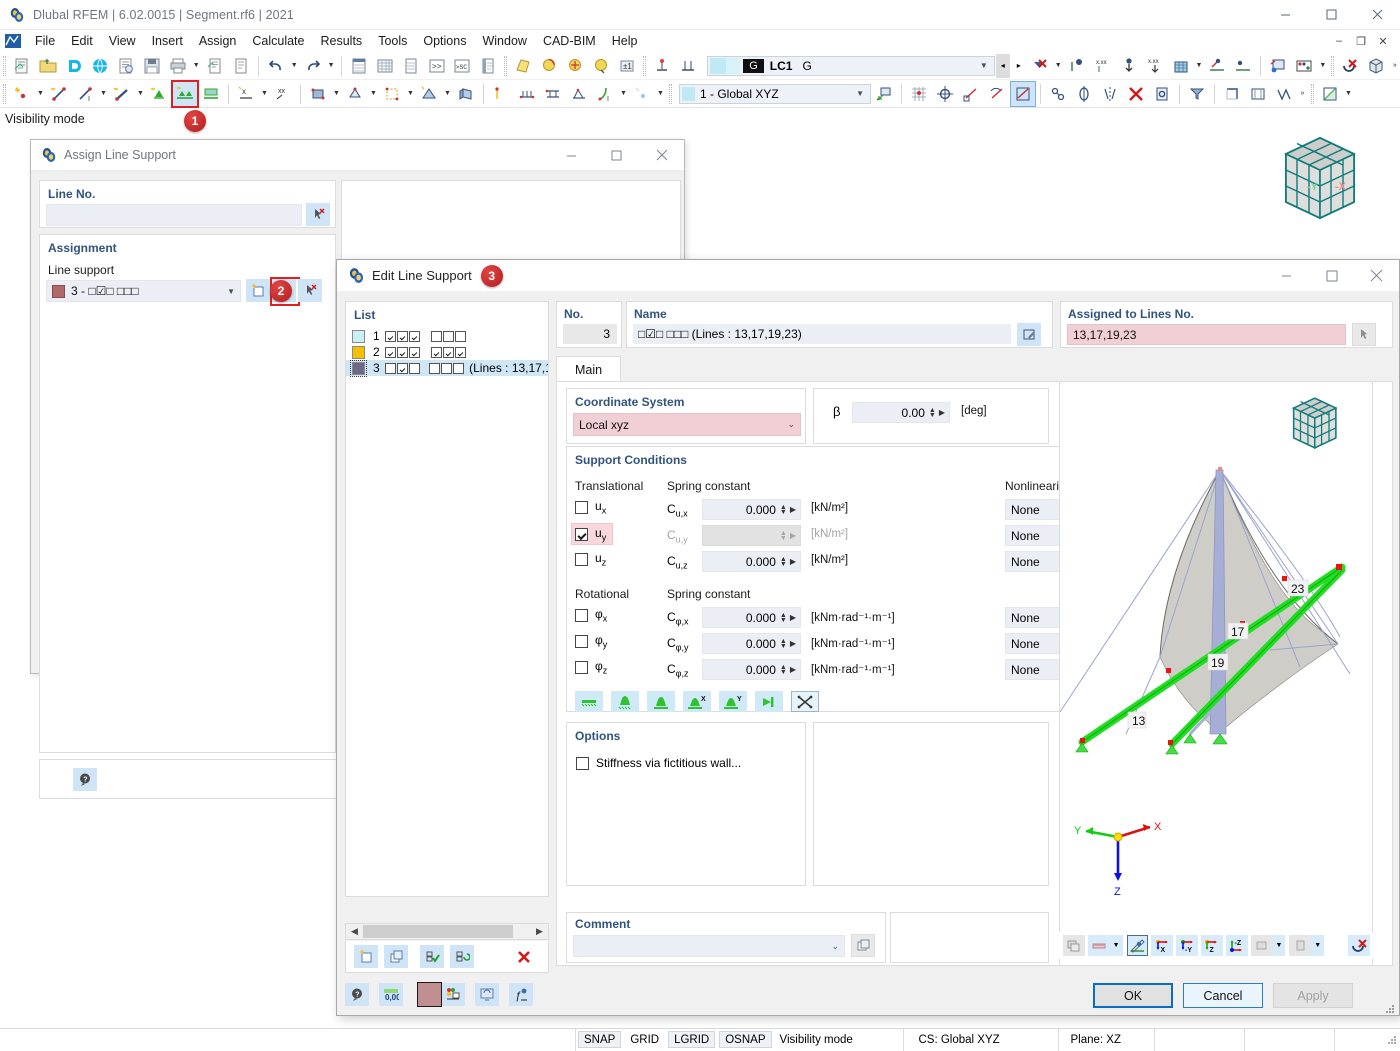  What do you see at coordinates (627, 66) in the screenshot?
I see `dimension-icon: ±1` at bounding box center [627, 66].